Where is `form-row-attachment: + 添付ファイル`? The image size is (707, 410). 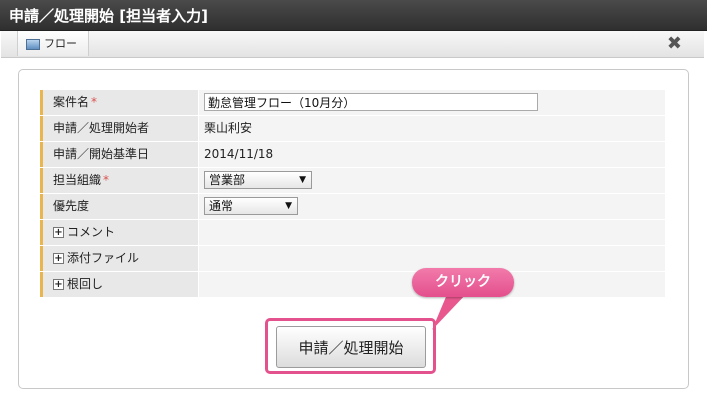 form-row-attachment: + 添付ファイル is located at coordinates (352, 259).